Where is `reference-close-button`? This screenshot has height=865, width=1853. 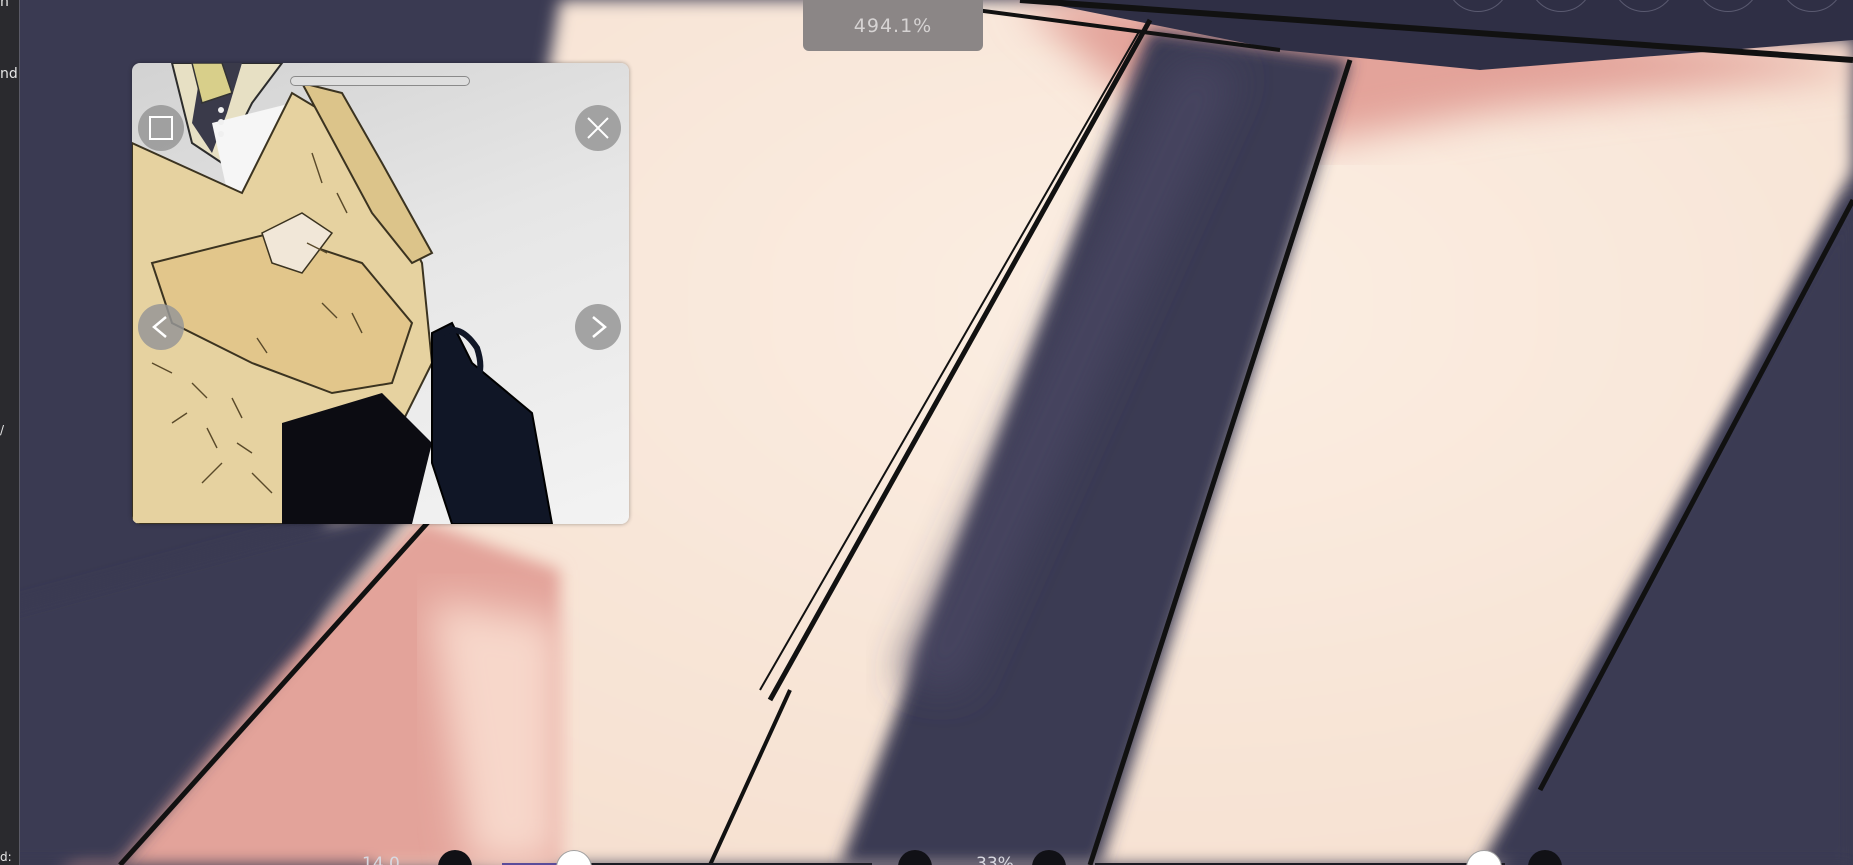
reference-close-button is located at coordinates (598, 128).